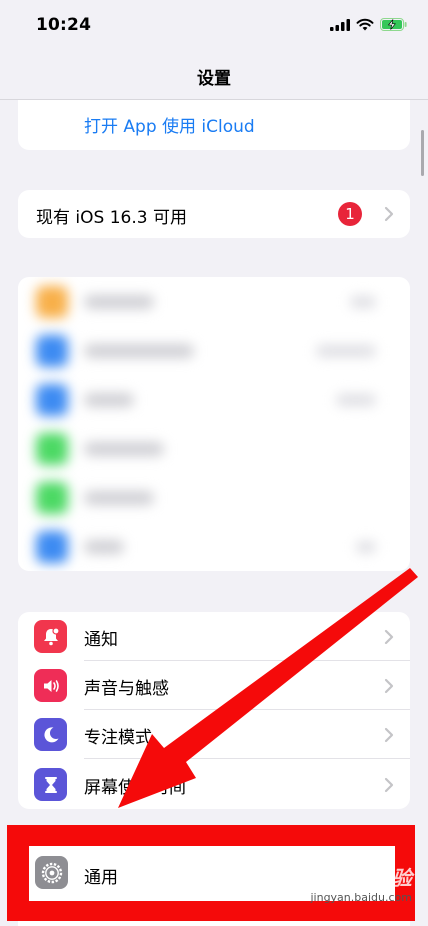  I want to click on scroll-indicator, so click(422, 153).